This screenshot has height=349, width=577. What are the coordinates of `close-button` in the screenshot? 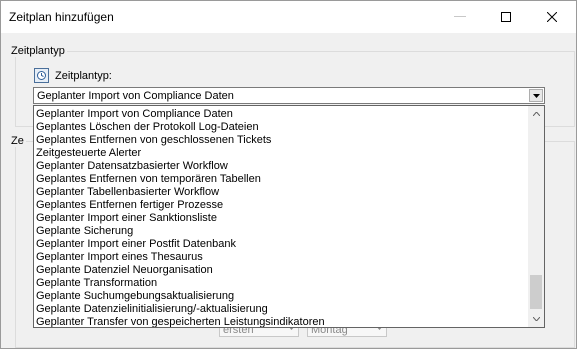 It's located at (552, 17).